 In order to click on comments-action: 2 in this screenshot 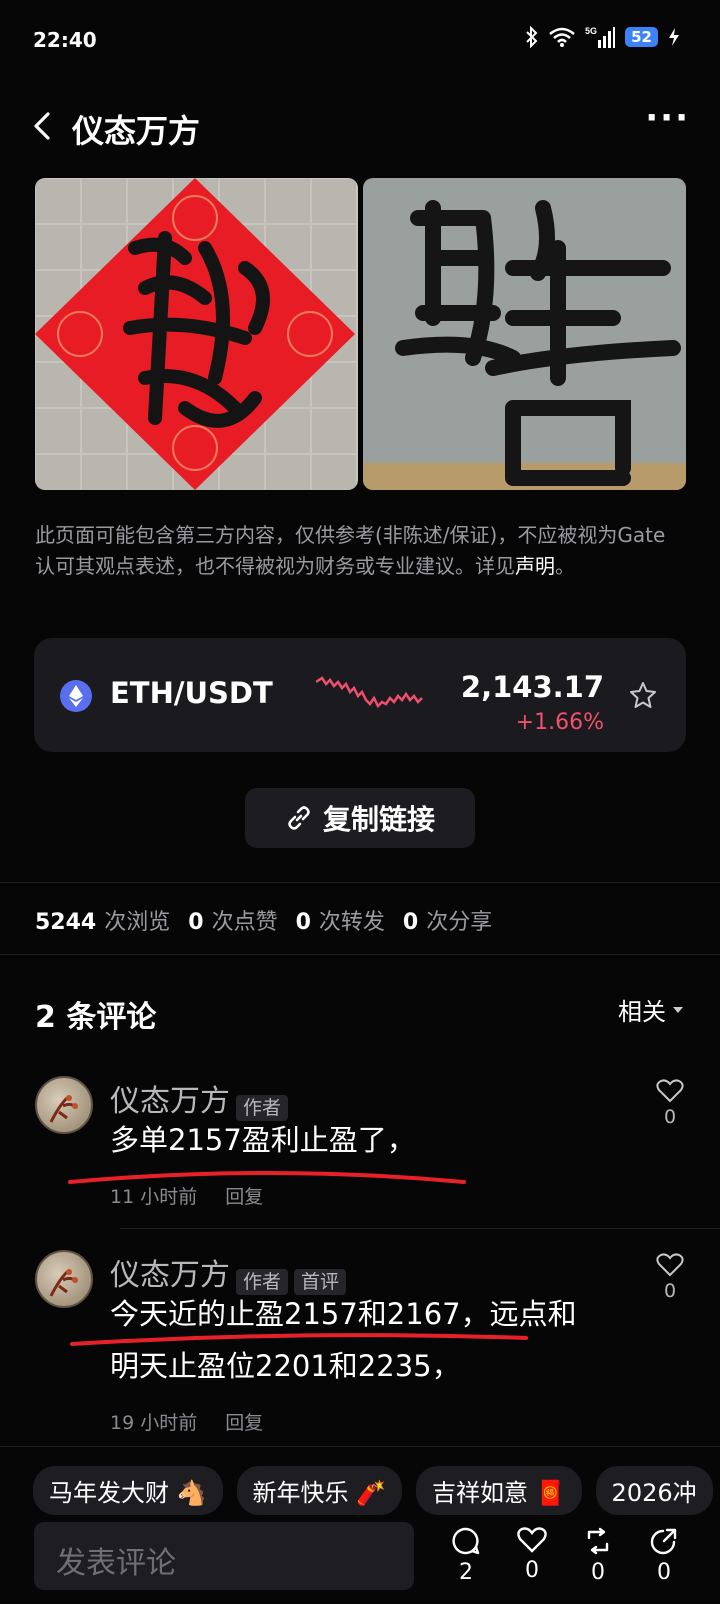, I will do `click(466, 1555)`.